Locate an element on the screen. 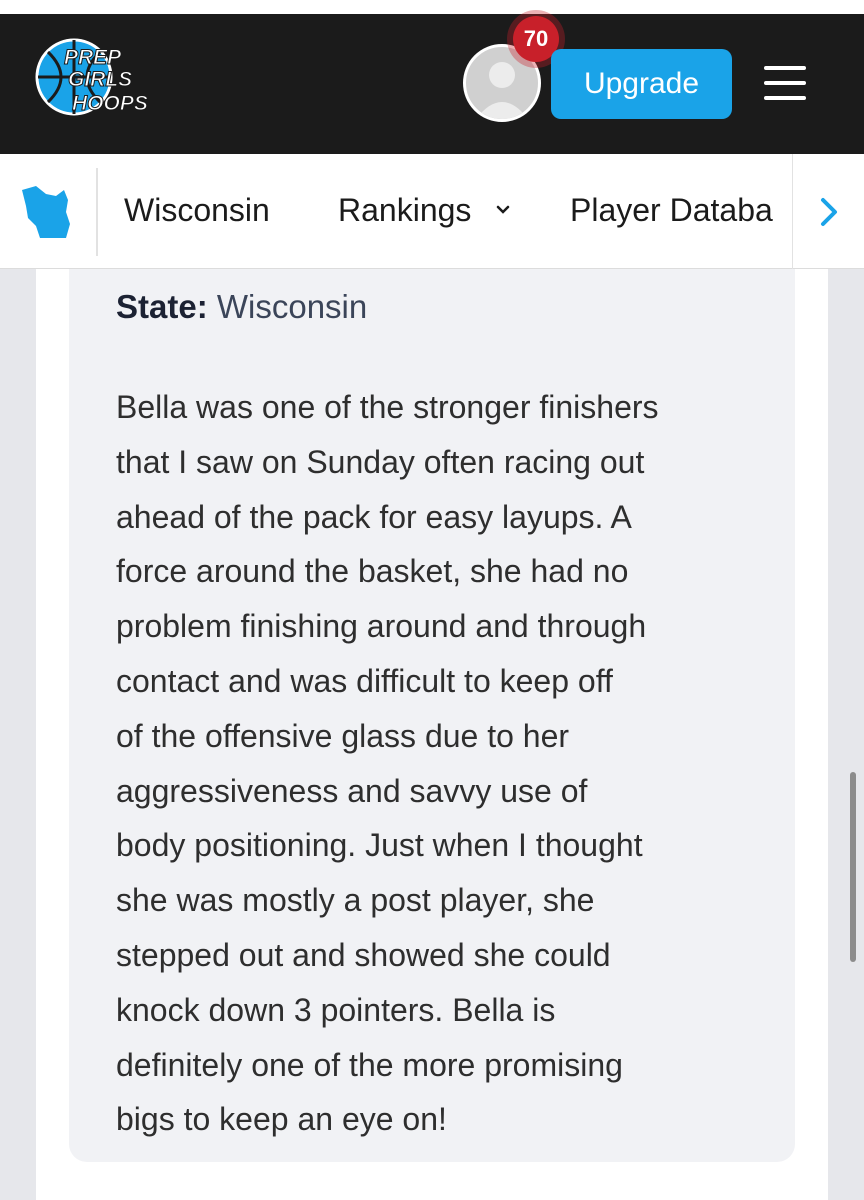  state-line: State: Wisconsin is located at coordinates (241, 307).